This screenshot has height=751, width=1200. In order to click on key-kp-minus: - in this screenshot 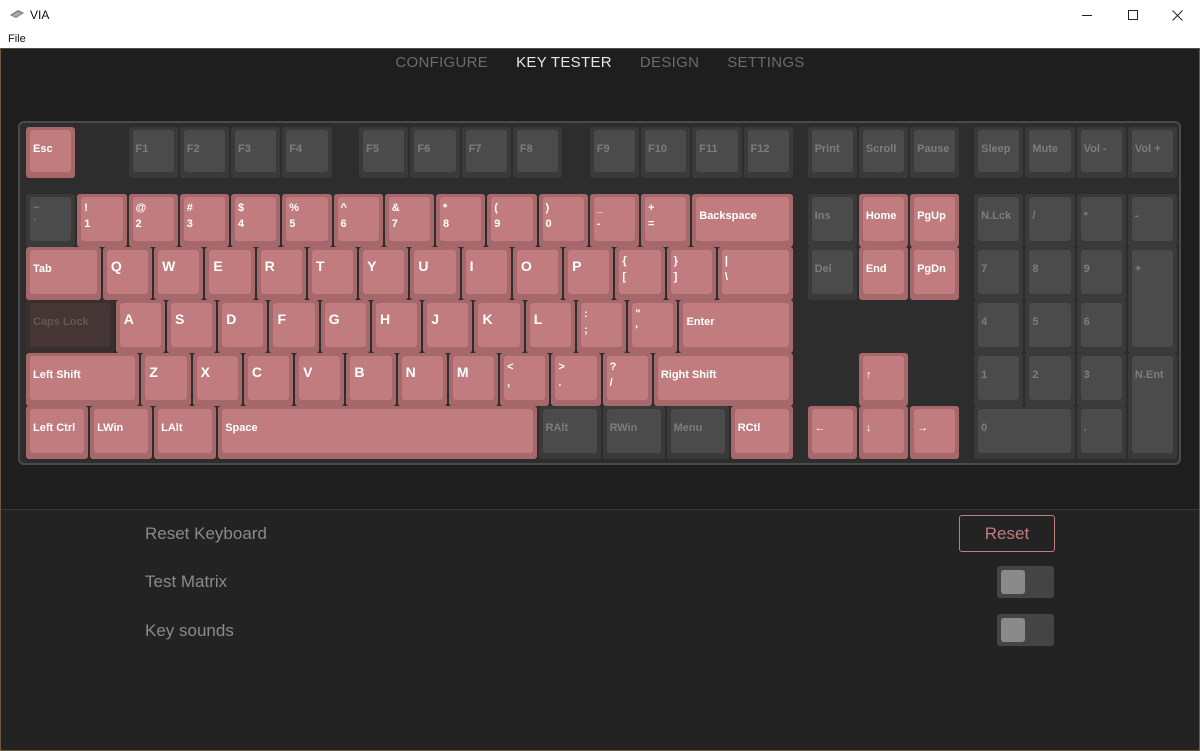, I will do `click(1152, 220)`.